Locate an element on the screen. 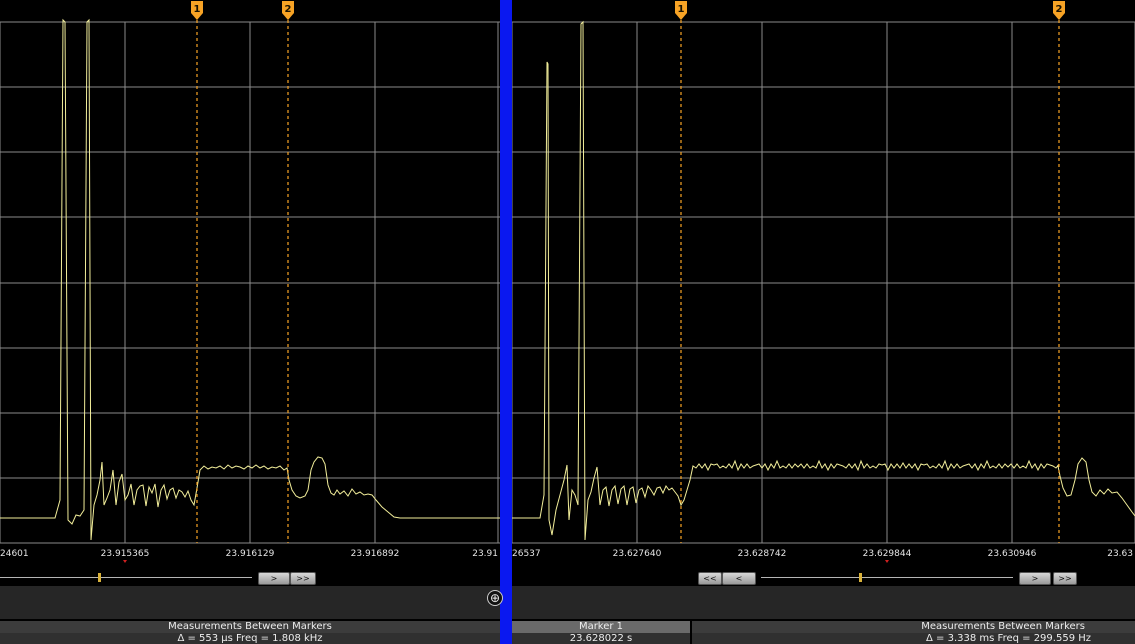 The width and height of the screenshot is (1135, 644). left-info-band is located at coordinates (250, 602).